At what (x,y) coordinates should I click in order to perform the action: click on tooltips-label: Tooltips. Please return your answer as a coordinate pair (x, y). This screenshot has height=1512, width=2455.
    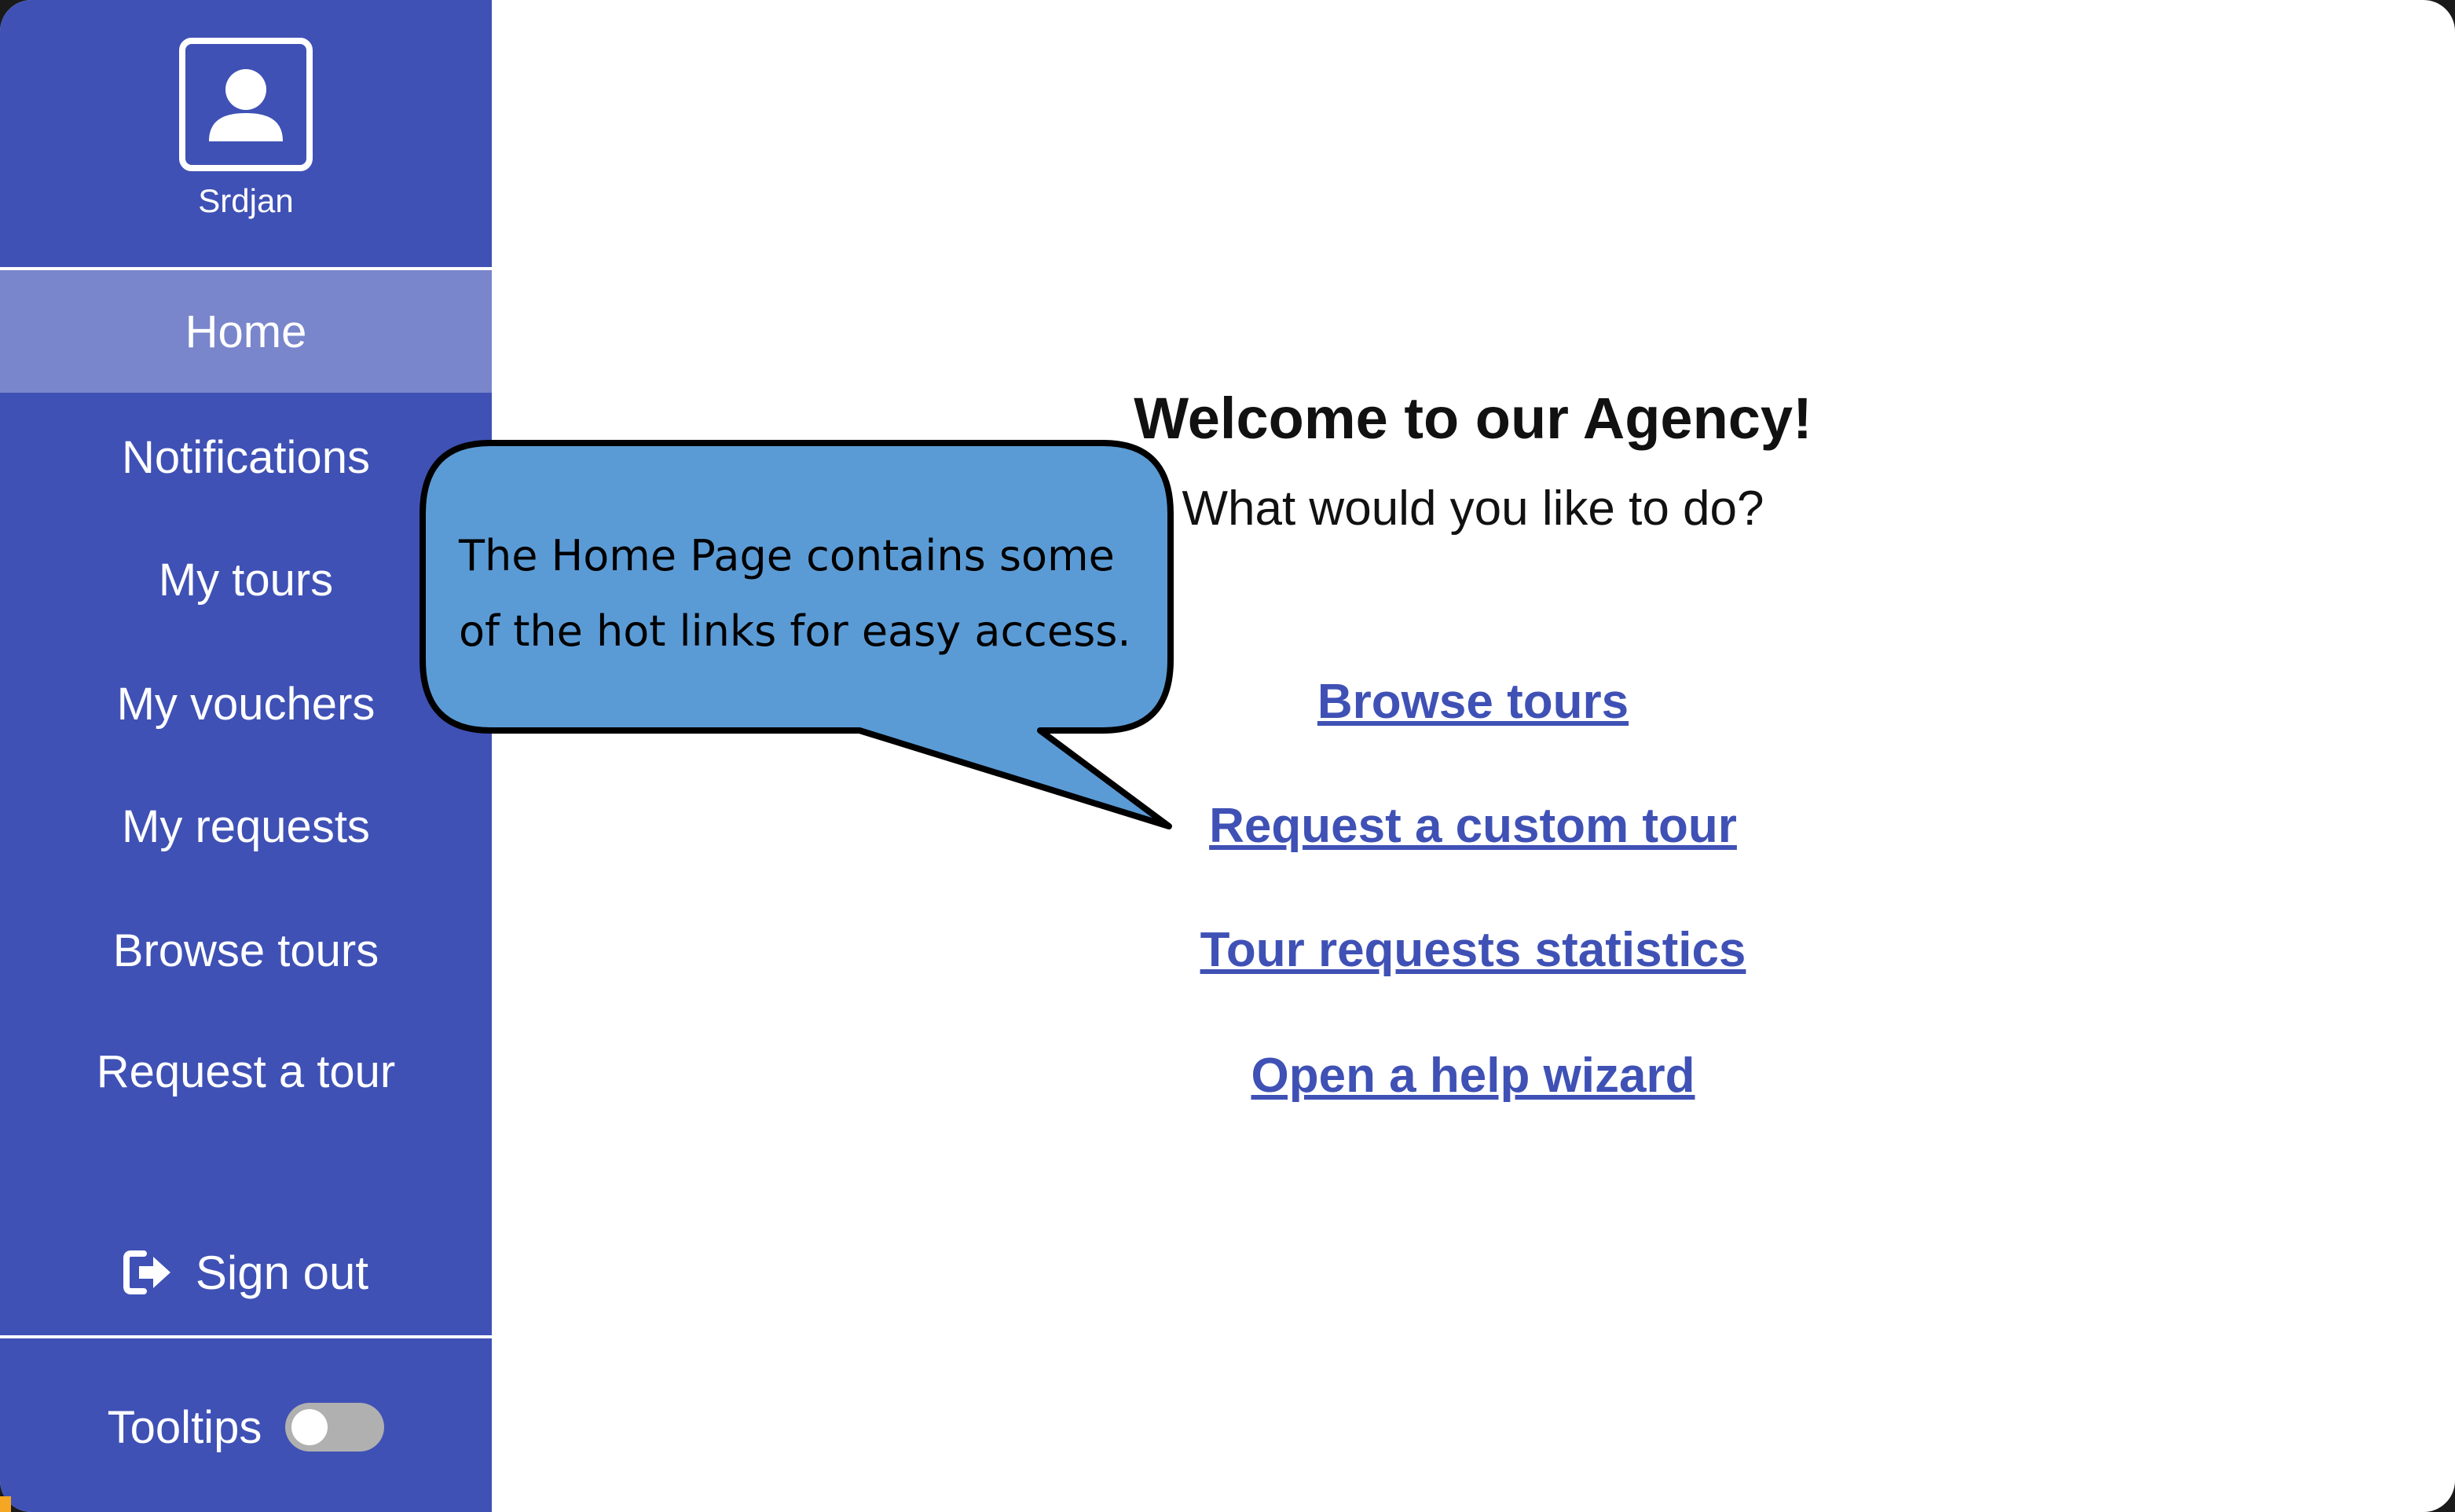
    Looking at the image, I should click on (184, 1427).